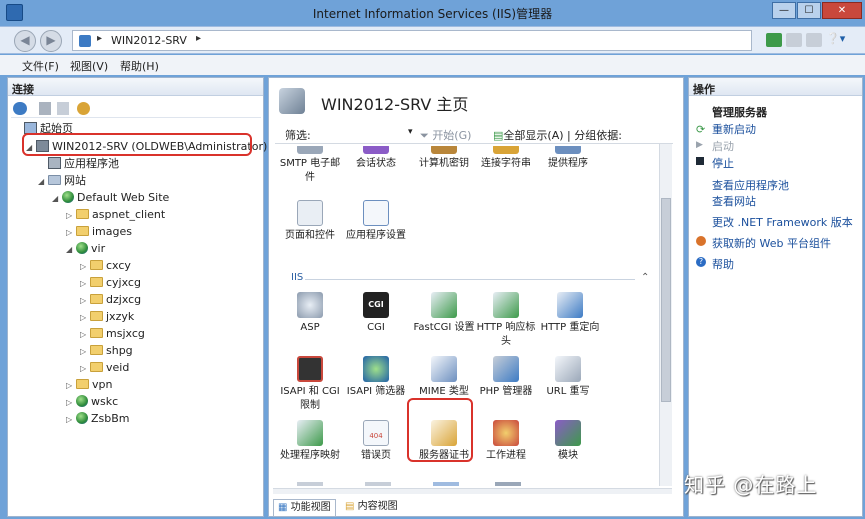 This screenshot has width=865, height=519. Describe the element at coordinates (40, 66) in the screenshot. I see `menu-file: 文件(F)` at that location.